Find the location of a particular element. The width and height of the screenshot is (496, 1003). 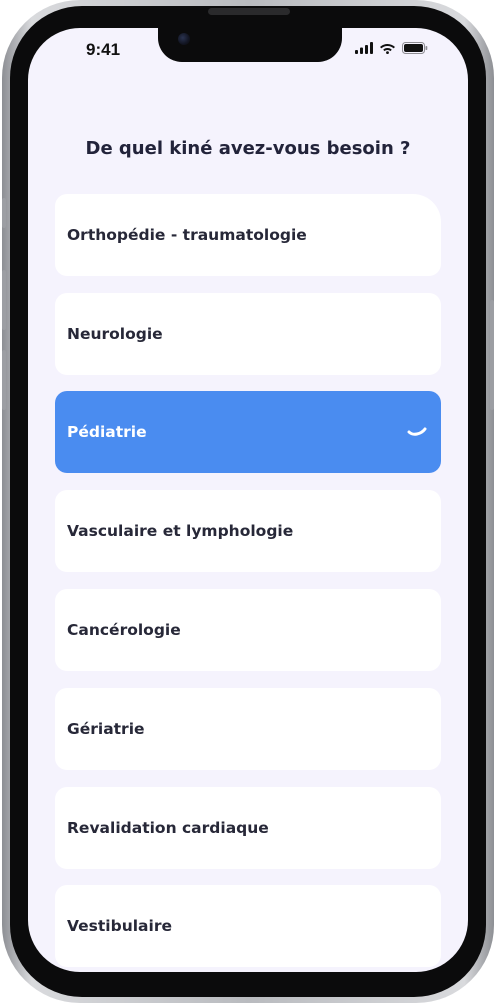

option-label: Neurologie is located at coordinates (115, 334).